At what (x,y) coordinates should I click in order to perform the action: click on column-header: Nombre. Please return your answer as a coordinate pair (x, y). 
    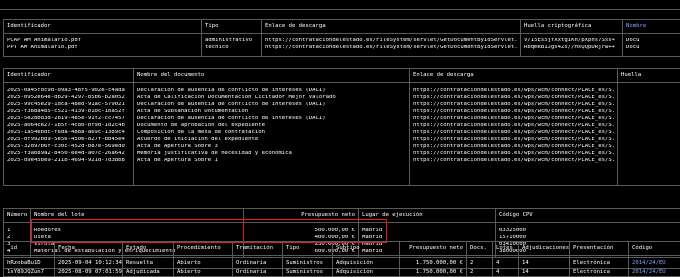
    Looking at the image, I should click on (651, 27).